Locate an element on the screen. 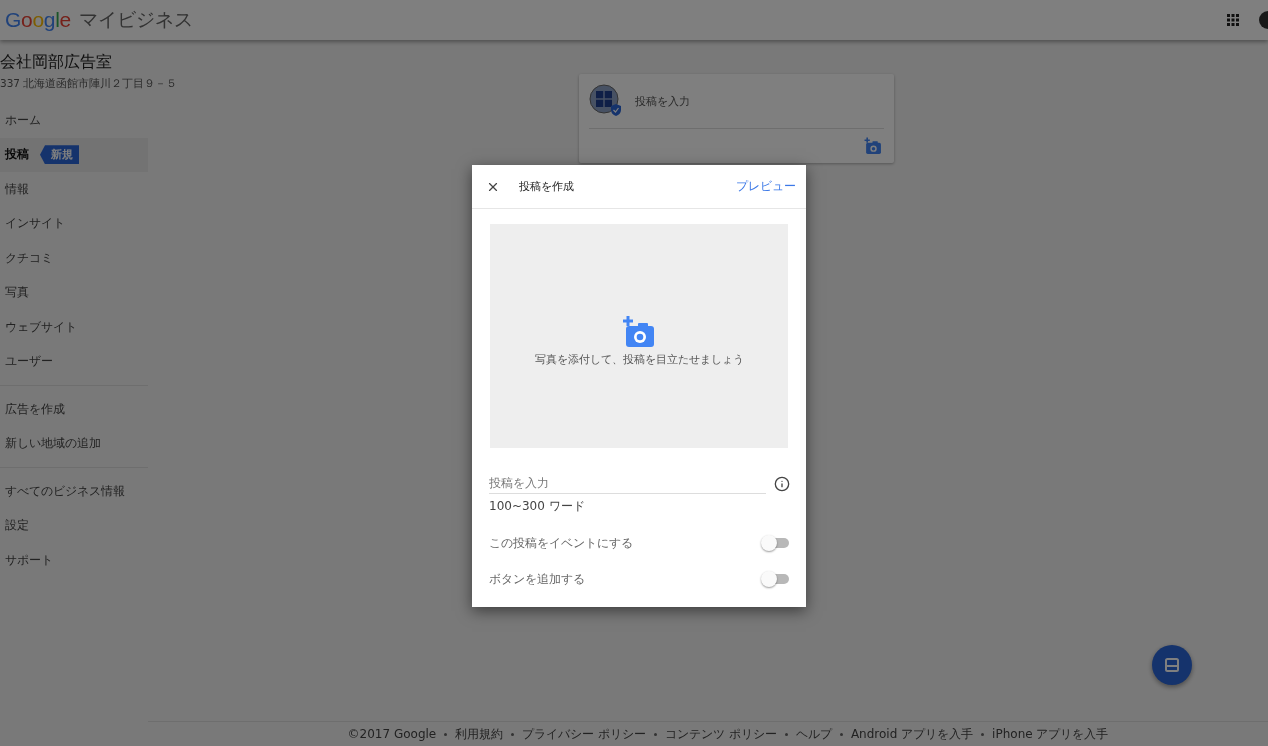  toggle-label: この投稿をイベントにする is located at coordinates (561, 543).